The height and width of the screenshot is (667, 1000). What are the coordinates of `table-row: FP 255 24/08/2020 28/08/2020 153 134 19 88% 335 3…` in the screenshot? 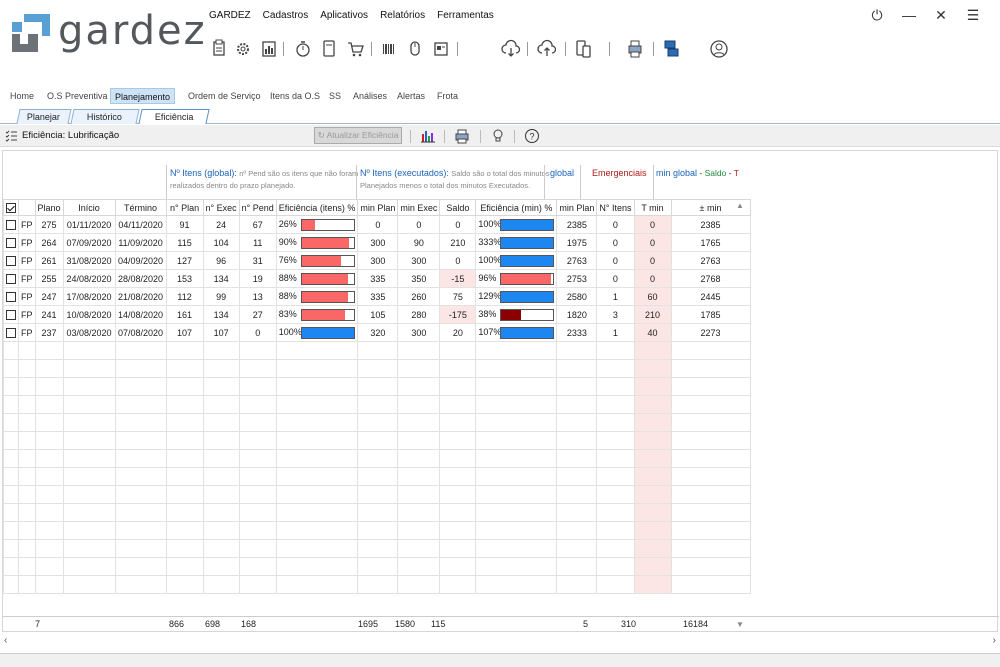 It's located at (377, 278).